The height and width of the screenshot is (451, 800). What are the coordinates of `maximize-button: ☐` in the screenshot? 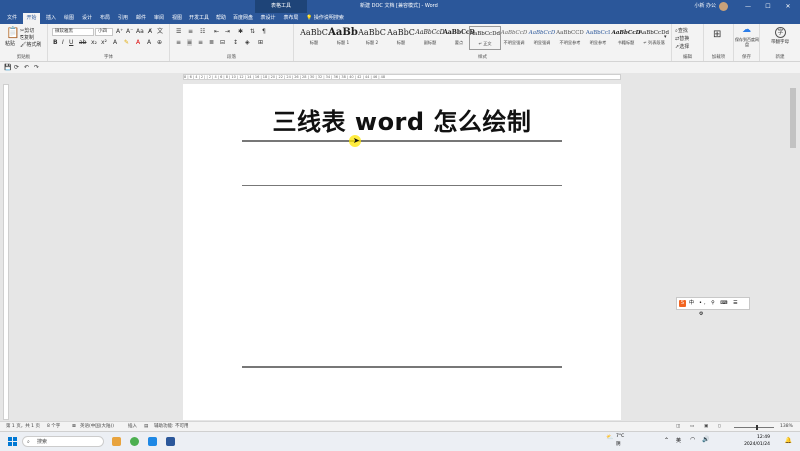 It's located at (768, 6).